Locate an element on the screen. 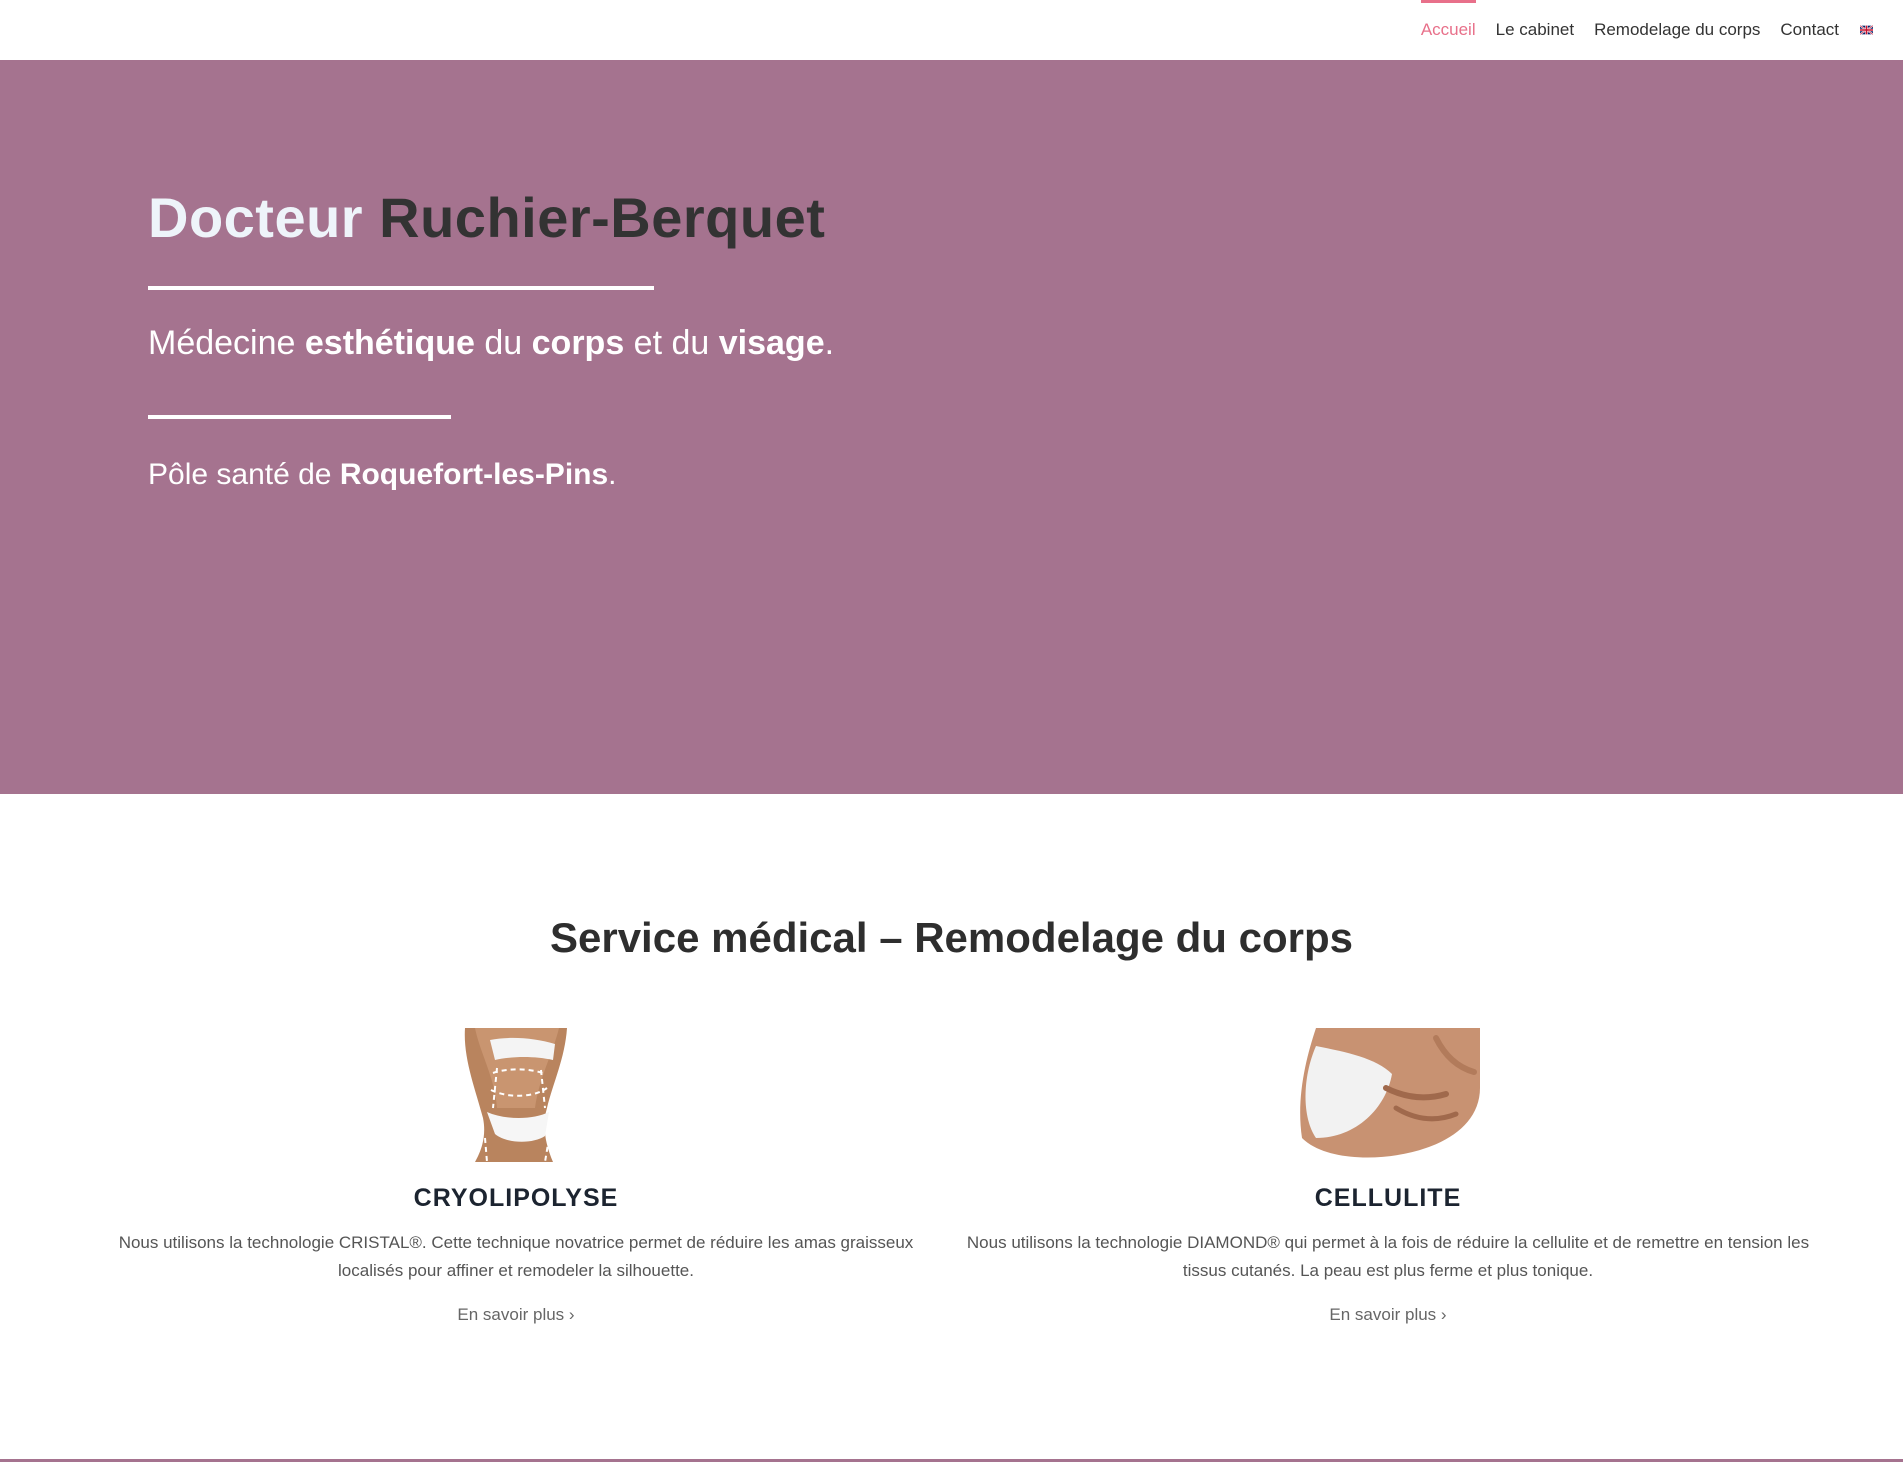  hero-location: Pôle santé de Roquefort-les-Pins. is located at coordinates (382, 475).